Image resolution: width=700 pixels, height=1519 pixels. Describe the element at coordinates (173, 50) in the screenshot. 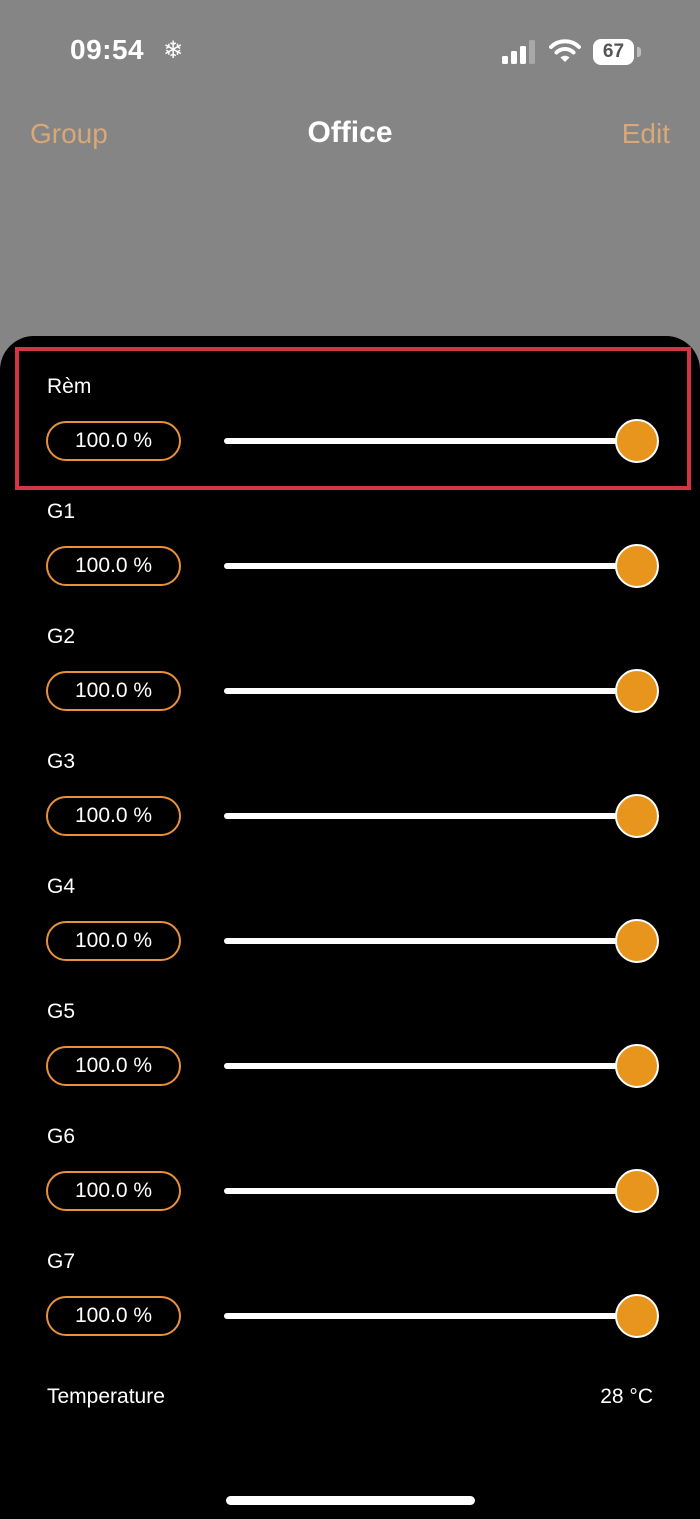

I see `snowflake-icon: ❄` at that location.